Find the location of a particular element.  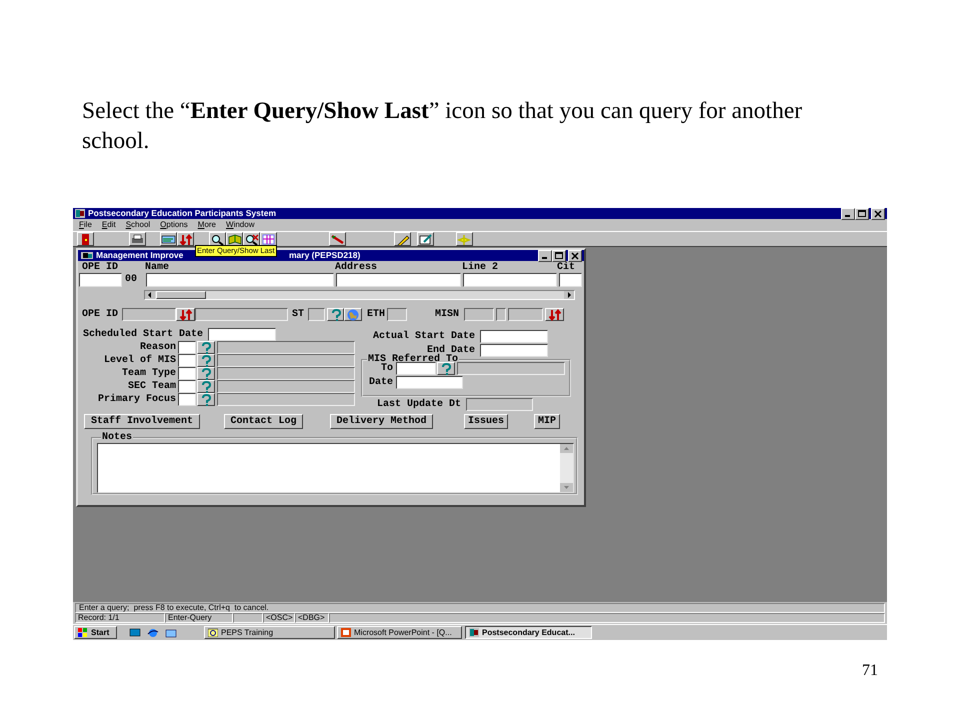

field-label: Primary Focus is located at coordinates (136, 399).